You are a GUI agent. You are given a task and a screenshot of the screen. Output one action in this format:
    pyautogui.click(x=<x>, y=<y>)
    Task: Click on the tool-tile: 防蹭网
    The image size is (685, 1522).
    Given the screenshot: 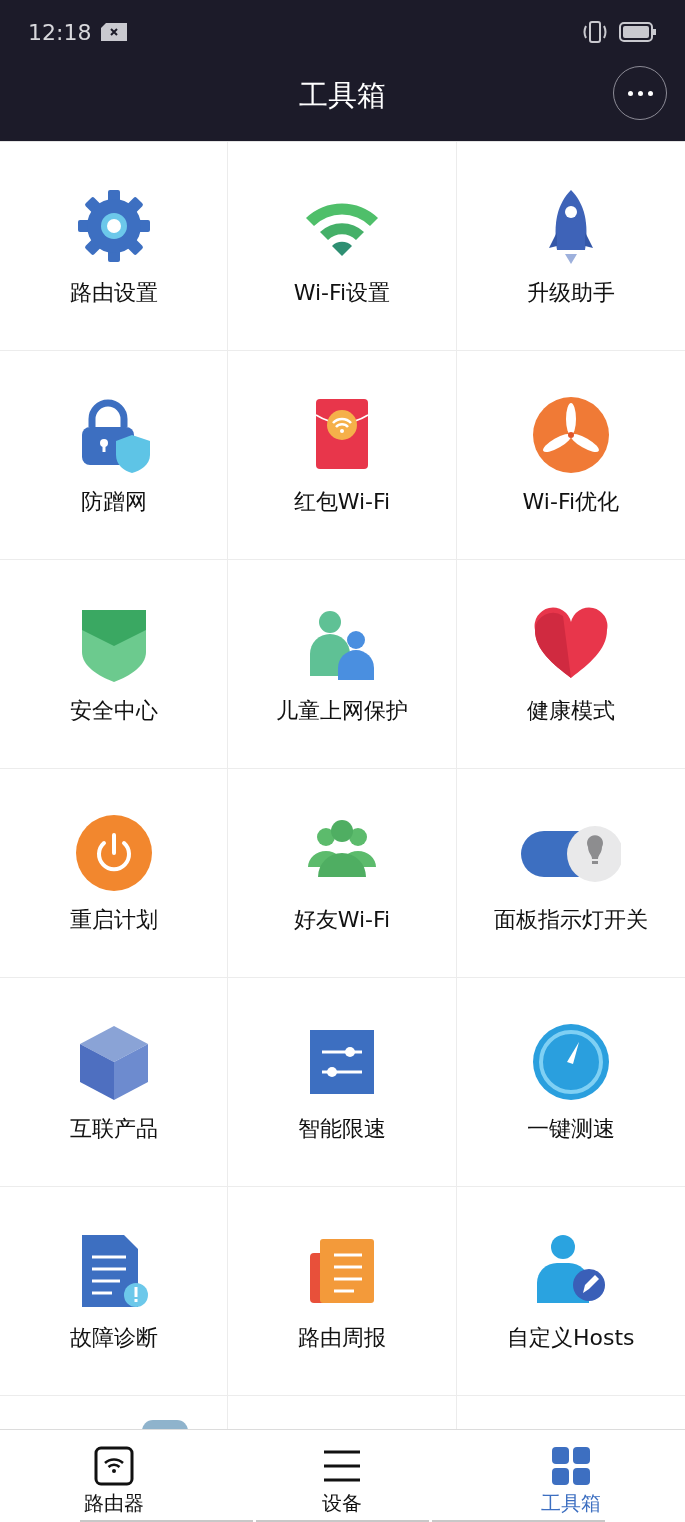 What is the action you would take?
    pyautogui.click(x=114, y=455)
    